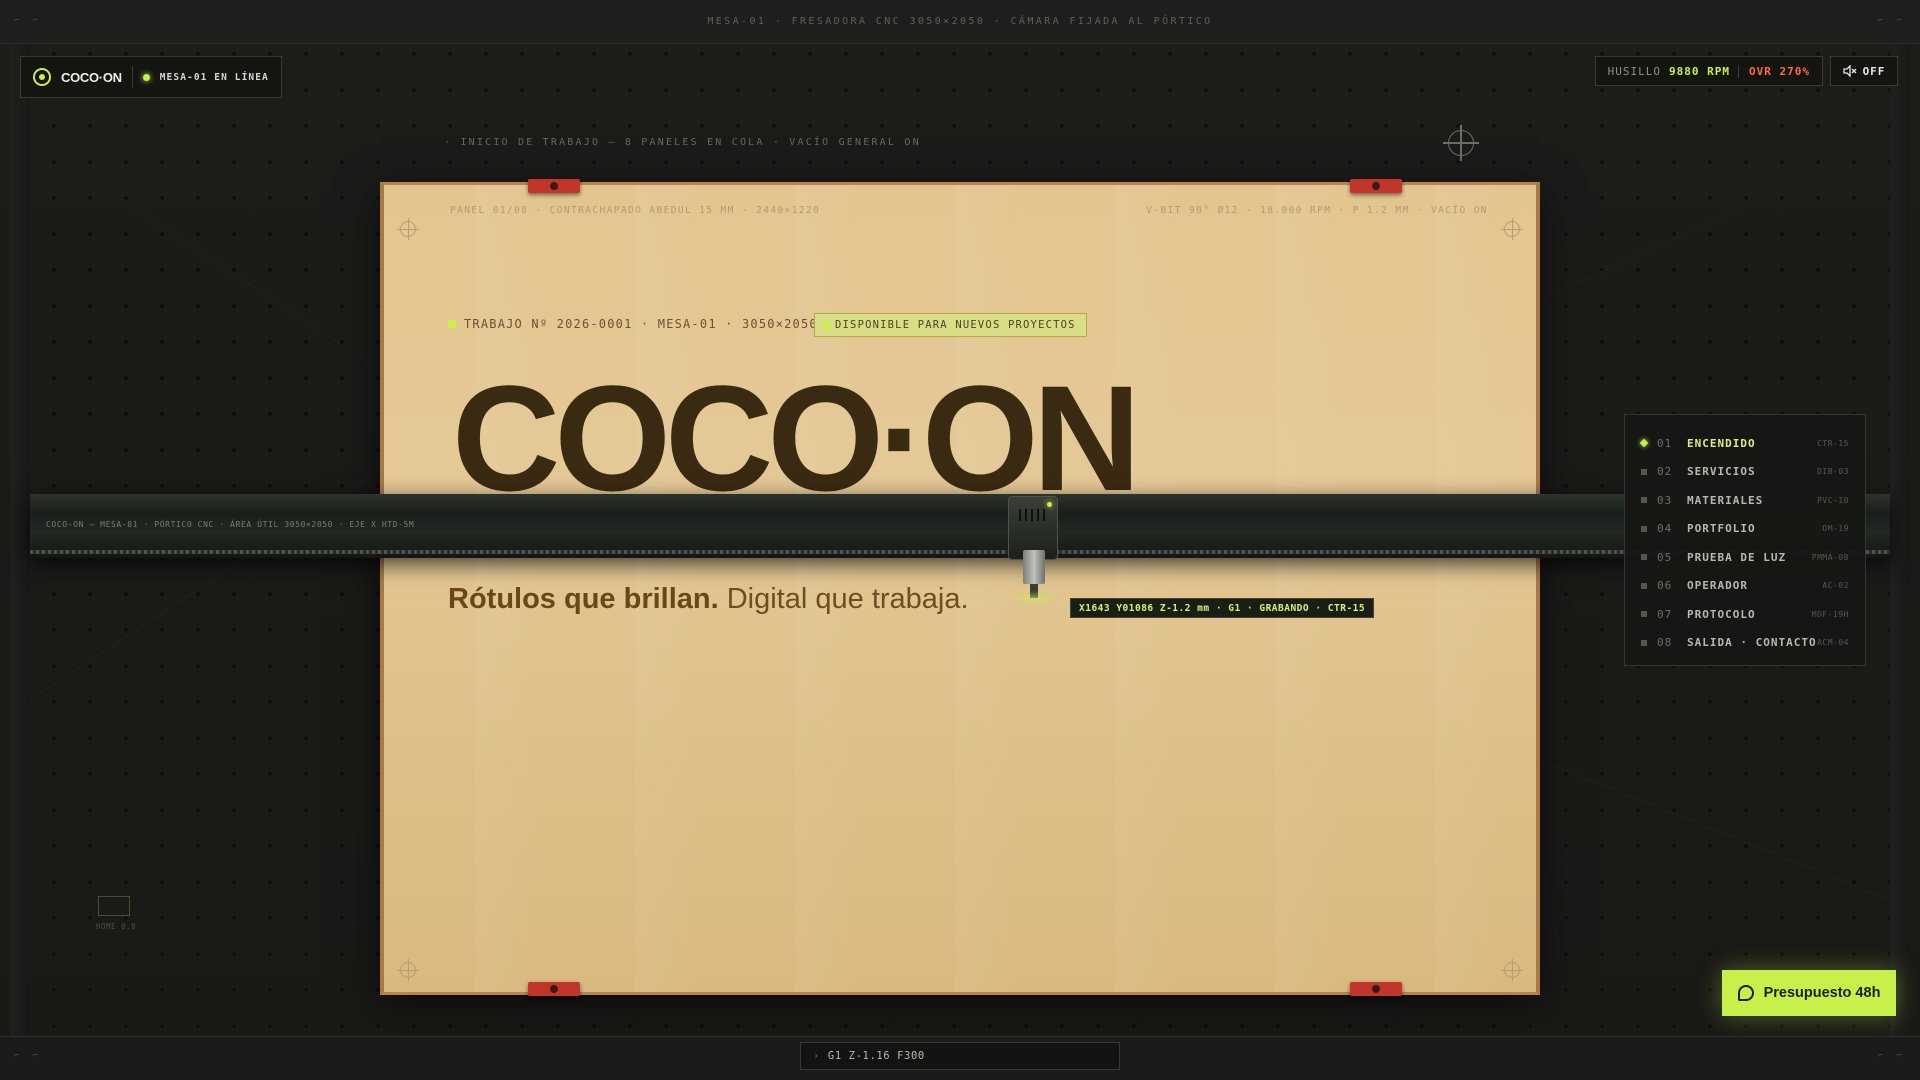  I want to click on brand-name: COCO·ON, so click(91, 77).